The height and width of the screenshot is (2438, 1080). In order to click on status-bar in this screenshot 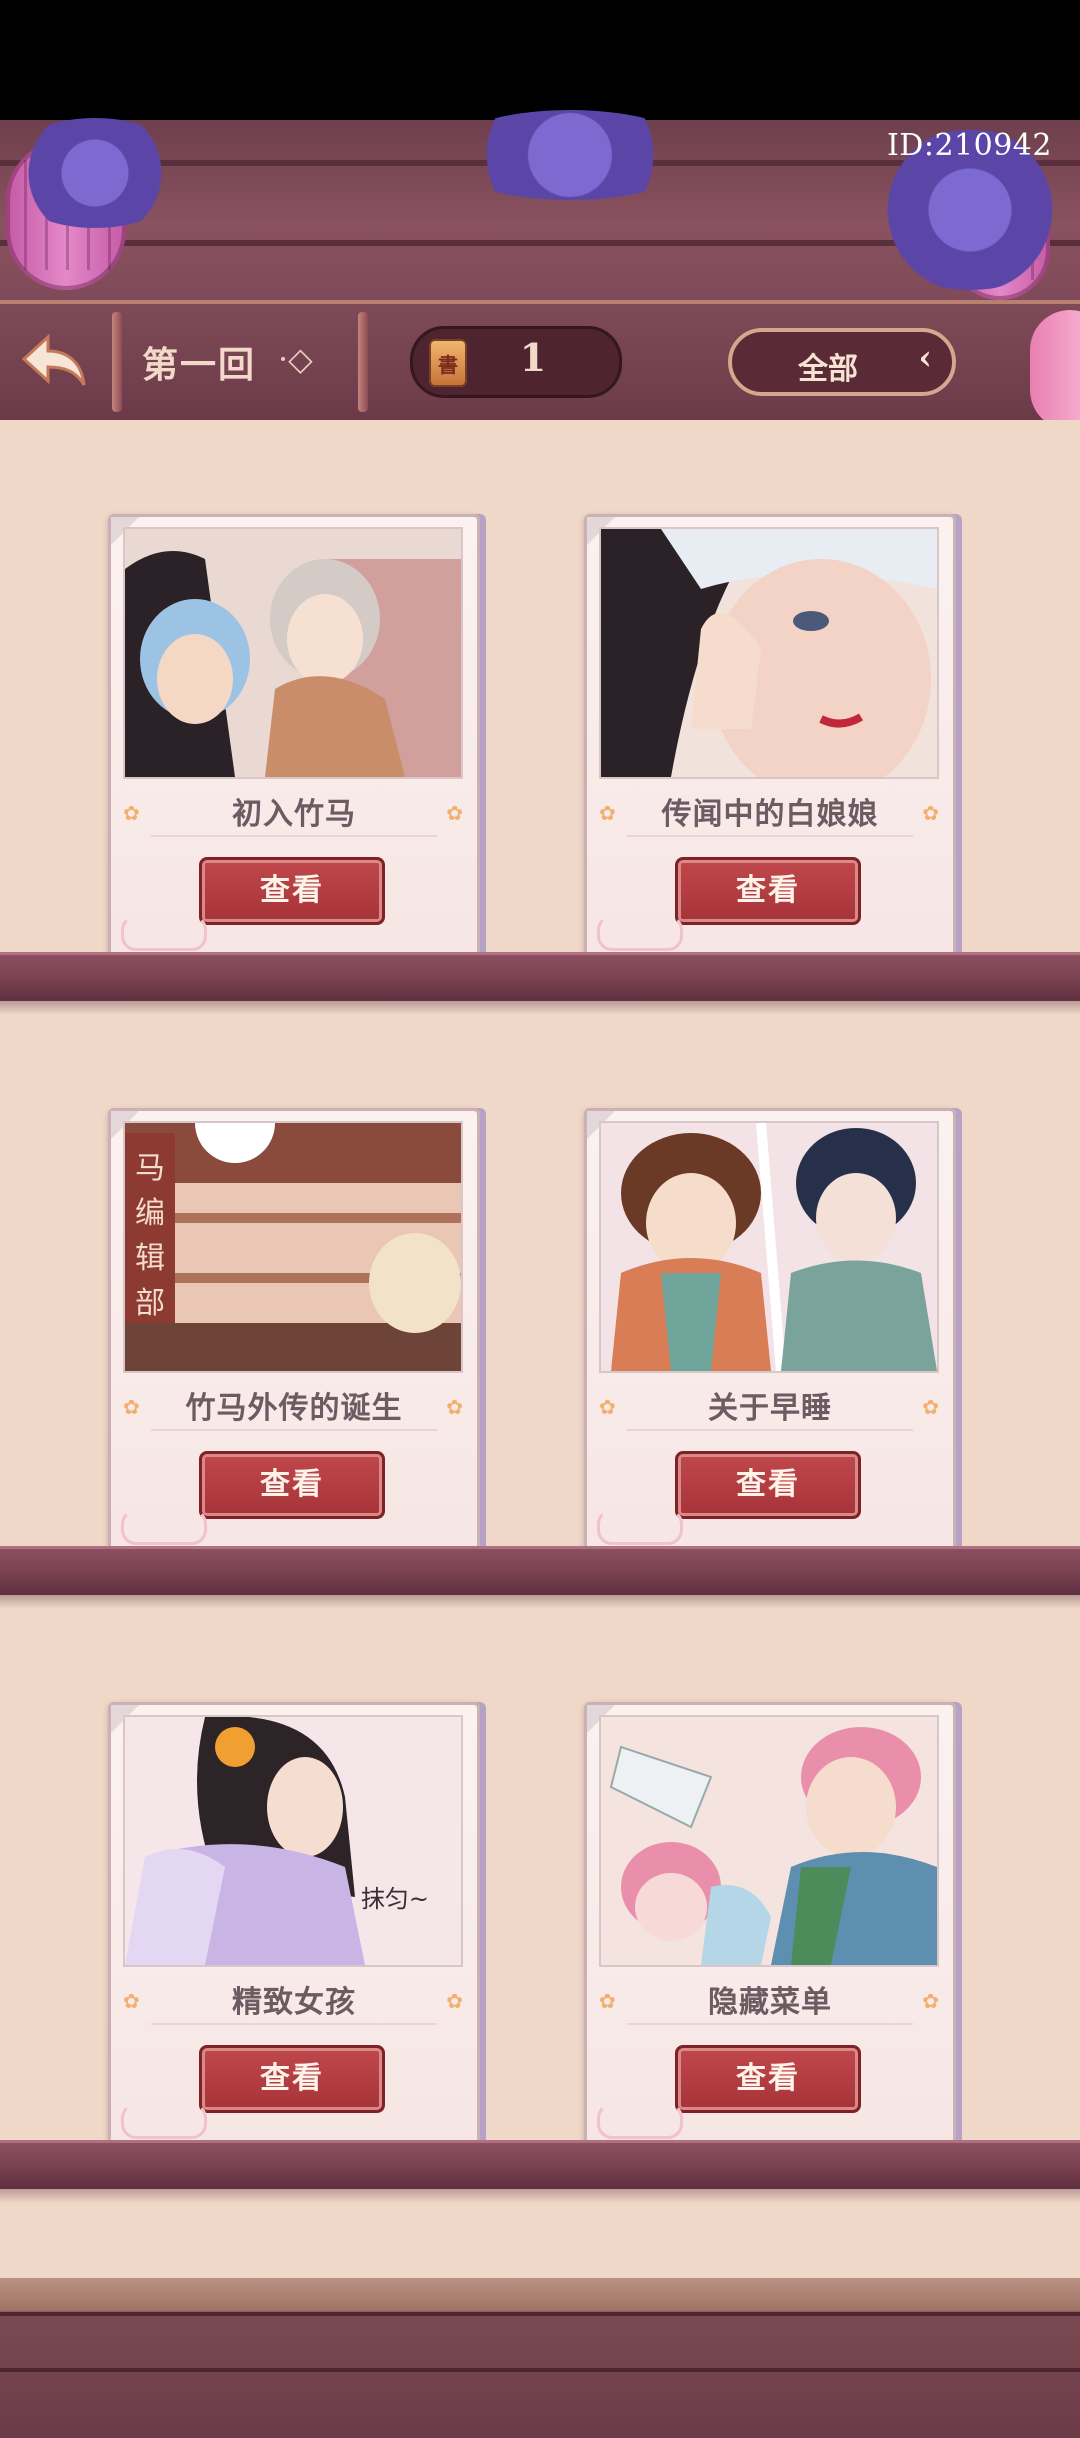, I will do `click(540, 60)`.